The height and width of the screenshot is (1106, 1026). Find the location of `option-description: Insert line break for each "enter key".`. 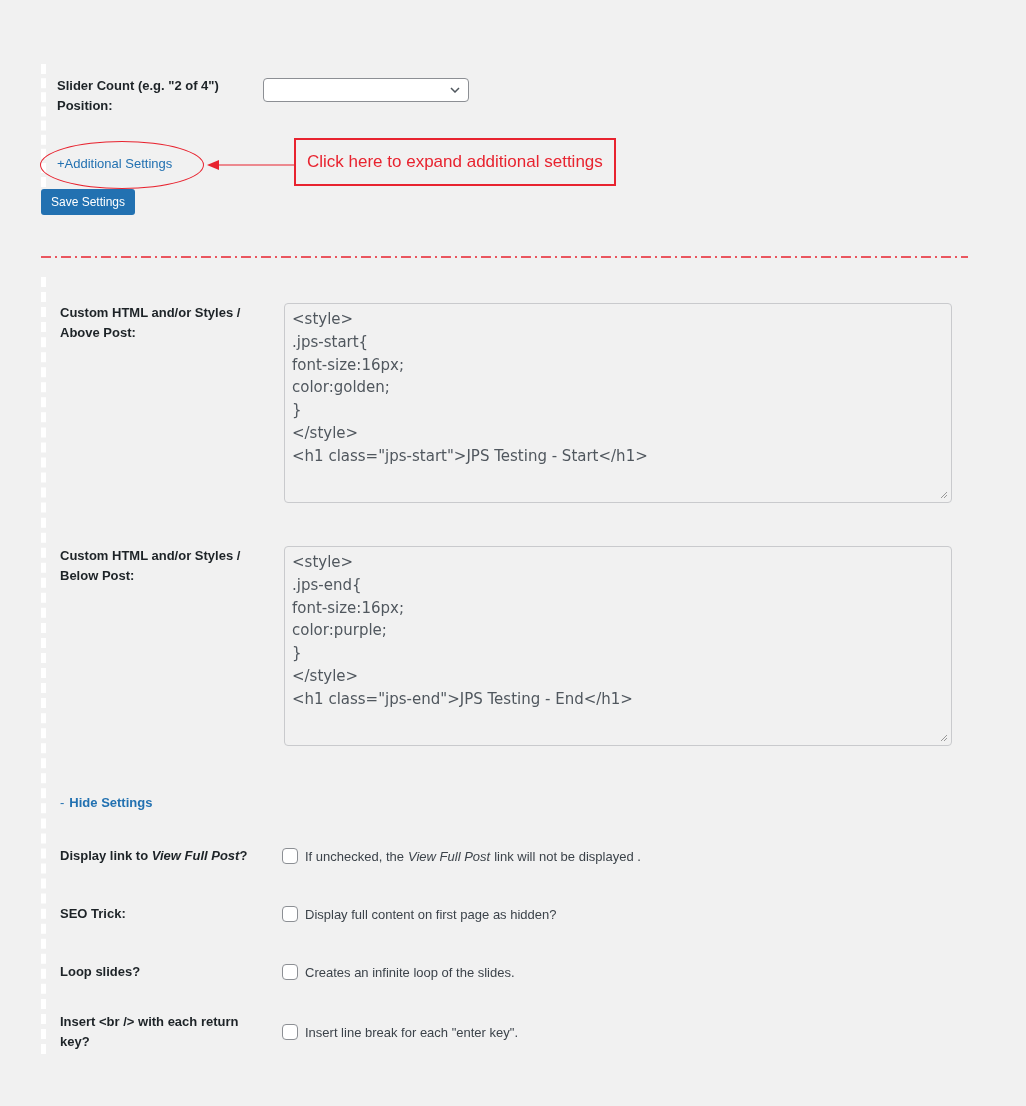

option-description: Insert line break for each "enter key". is located at coordinates (411, 1032).